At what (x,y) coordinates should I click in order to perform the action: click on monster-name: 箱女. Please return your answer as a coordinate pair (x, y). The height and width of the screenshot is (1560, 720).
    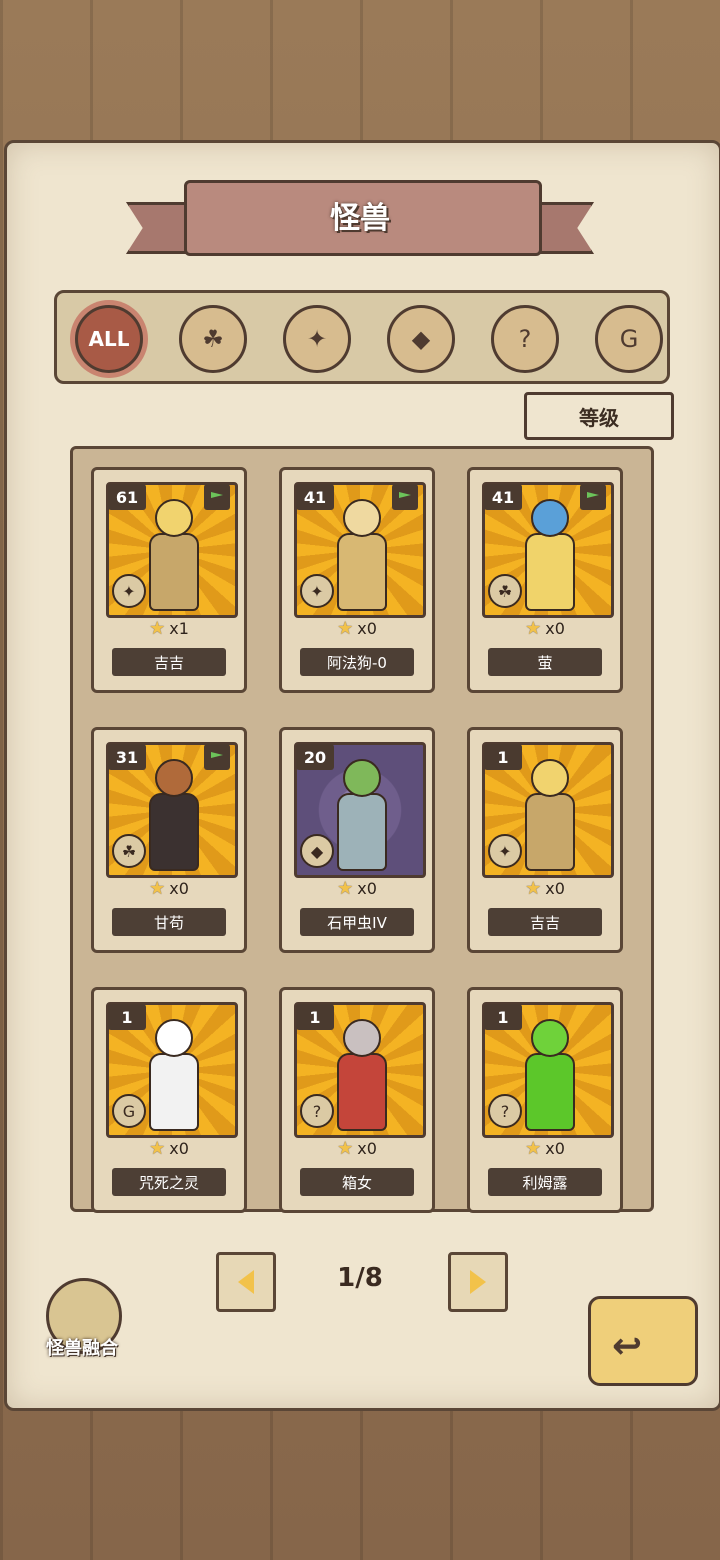
    Looking at the image, I should click on (357, 1182).